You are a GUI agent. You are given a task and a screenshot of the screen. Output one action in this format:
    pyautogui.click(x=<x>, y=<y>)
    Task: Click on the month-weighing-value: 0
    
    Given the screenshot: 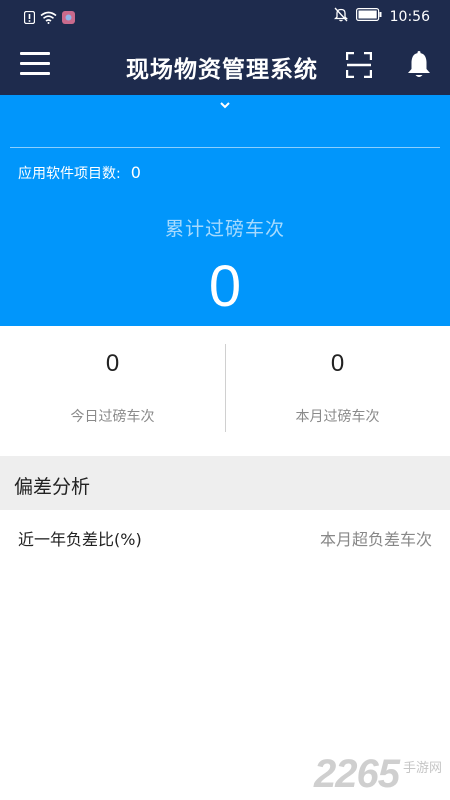 What is the action you would take?
    pyautogui.click(x=337, y=363)
    